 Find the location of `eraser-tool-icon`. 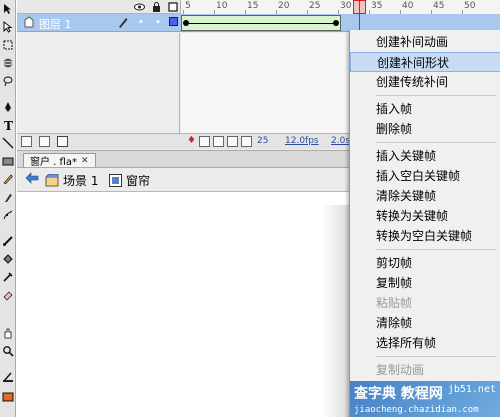

eraser-tool-icon is located at coordinates (8, 295).